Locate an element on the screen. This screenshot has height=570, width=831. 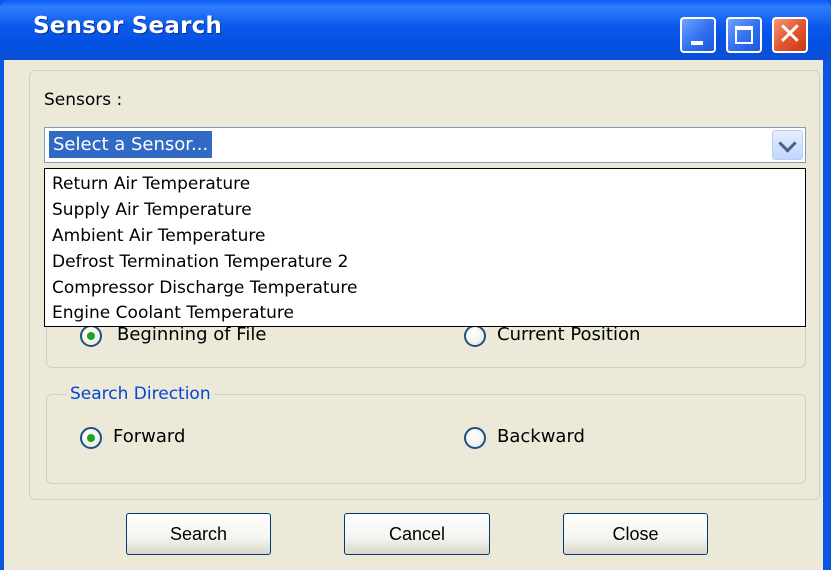
sensor-option: Supply Air Temperature is located at coordinates (152, 210).